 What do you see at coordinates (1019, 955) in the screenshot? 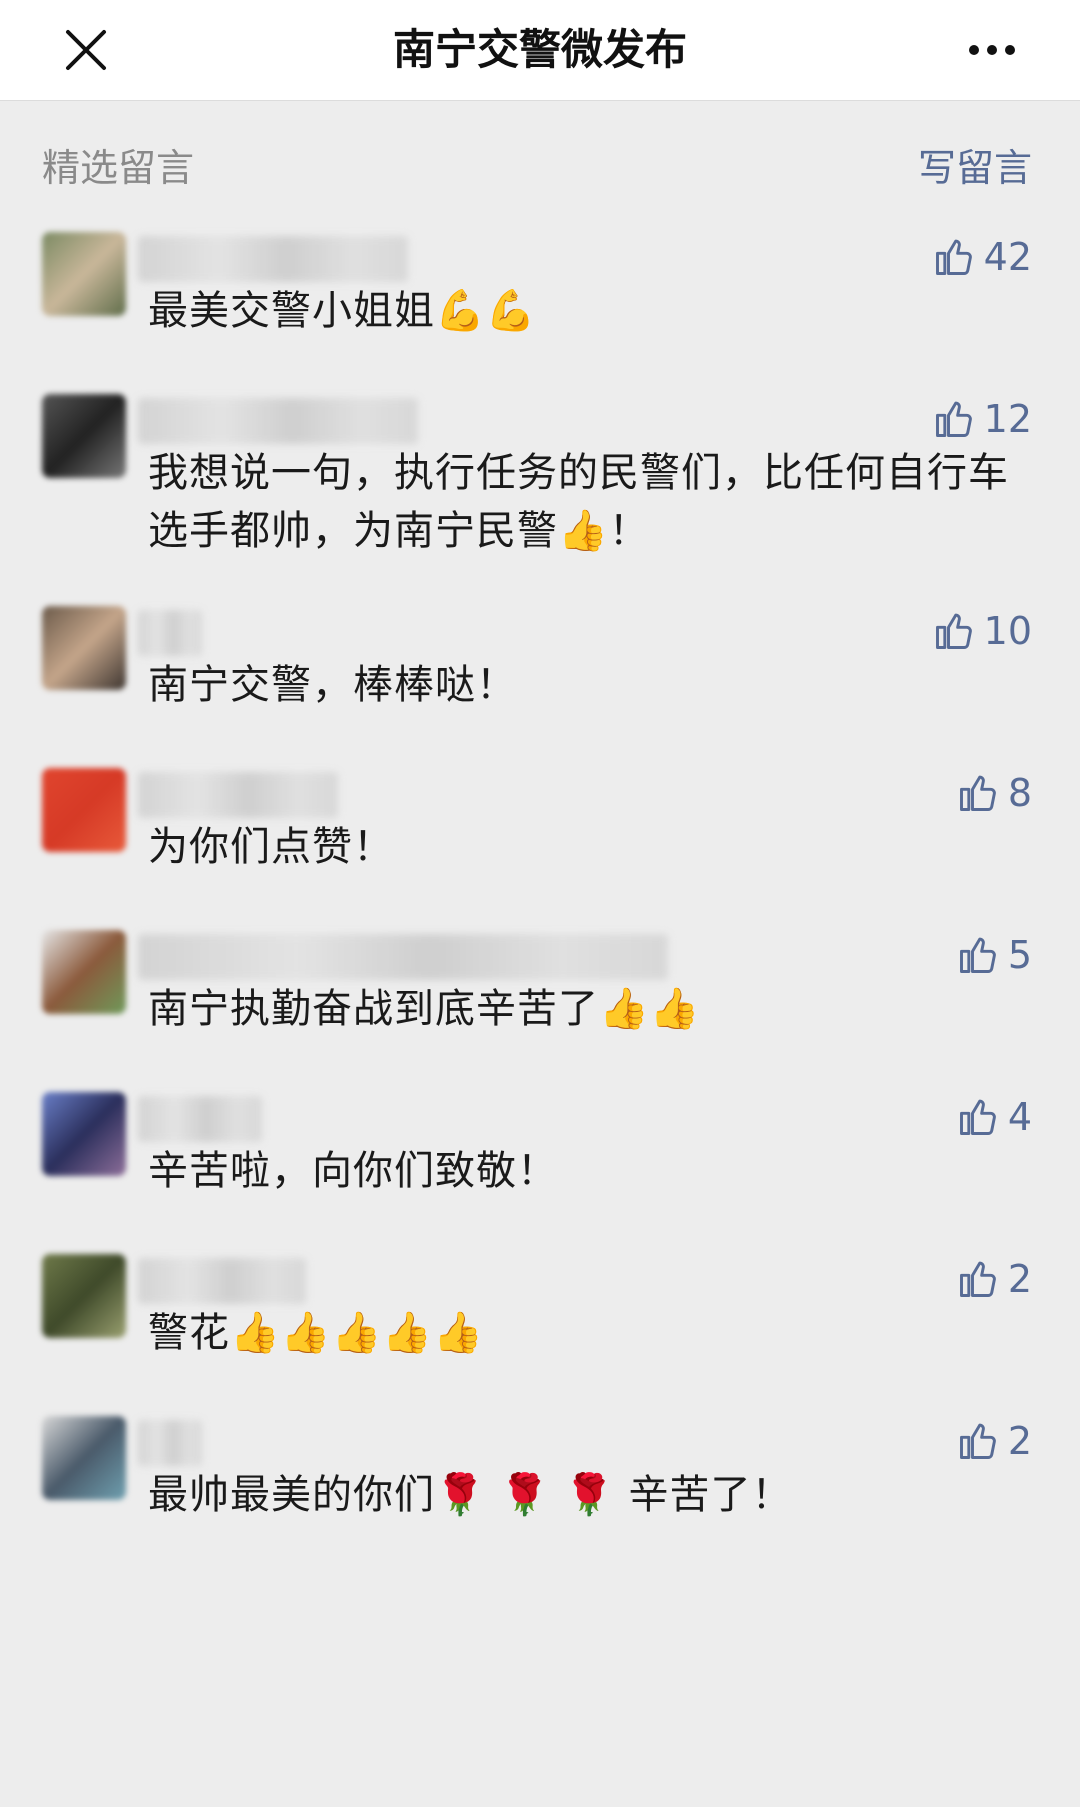
I see `like-count: 5` at bounding box center [1019, 955].